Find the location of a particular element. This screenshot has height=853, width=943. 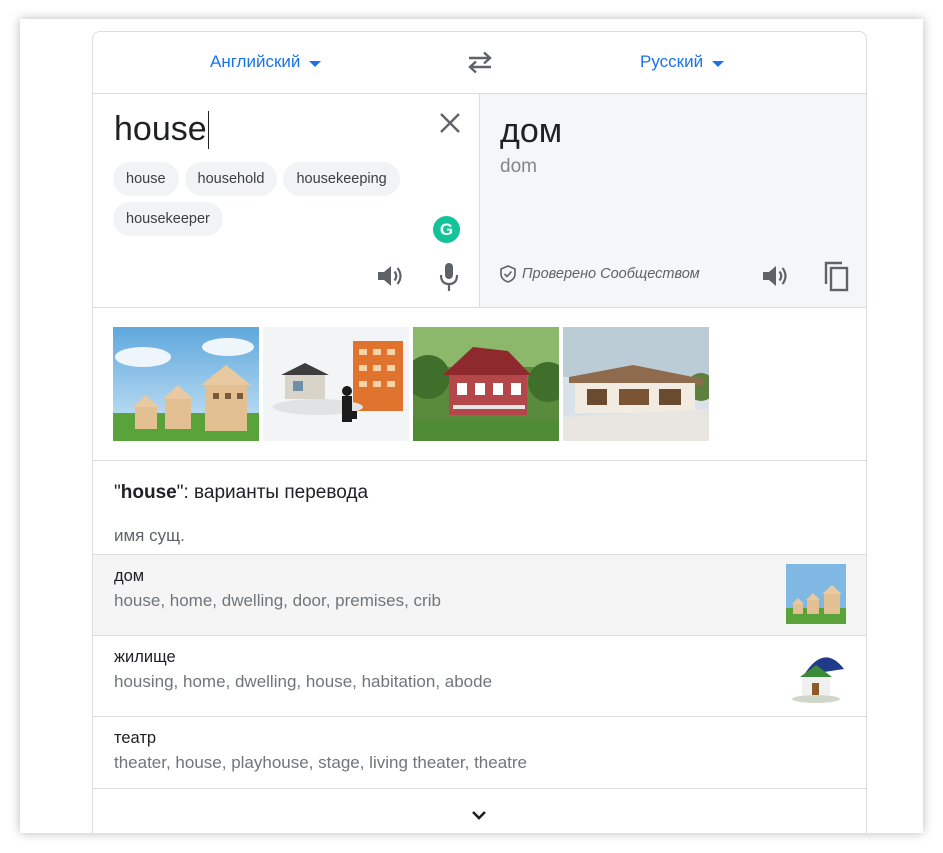

verified-badge: Проверено Сообществом is located at coordinates (600, 274).